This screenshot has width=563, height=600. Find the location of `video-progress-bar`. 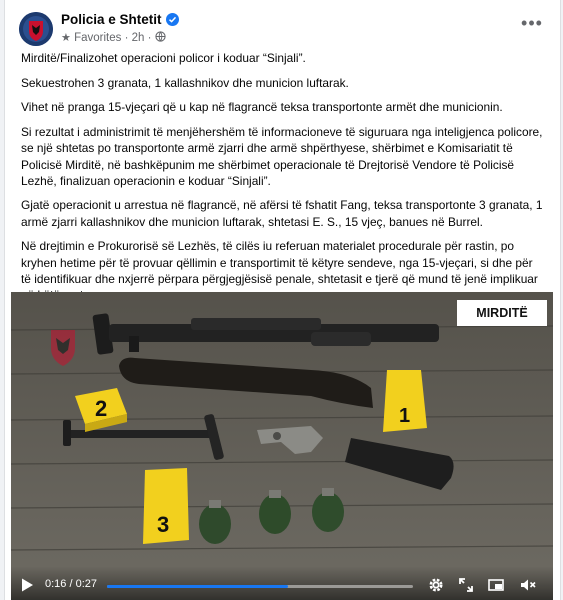

video-progress-bar is located at coordinates (260, 586).